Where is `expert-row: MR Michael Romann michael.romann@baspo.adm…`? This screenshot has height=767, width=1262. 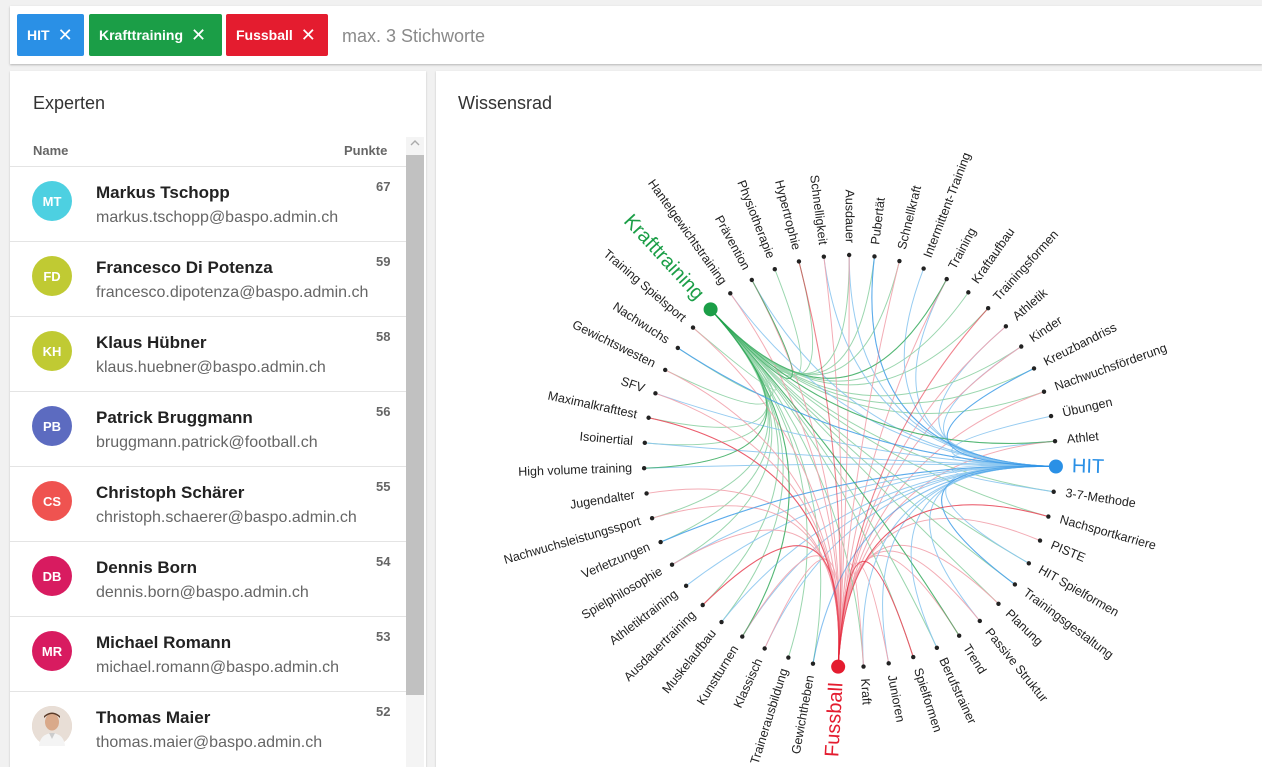 expert-row: MR Michael Romann michael.romann@baspo.adm… is located at coordinates (208, 654).